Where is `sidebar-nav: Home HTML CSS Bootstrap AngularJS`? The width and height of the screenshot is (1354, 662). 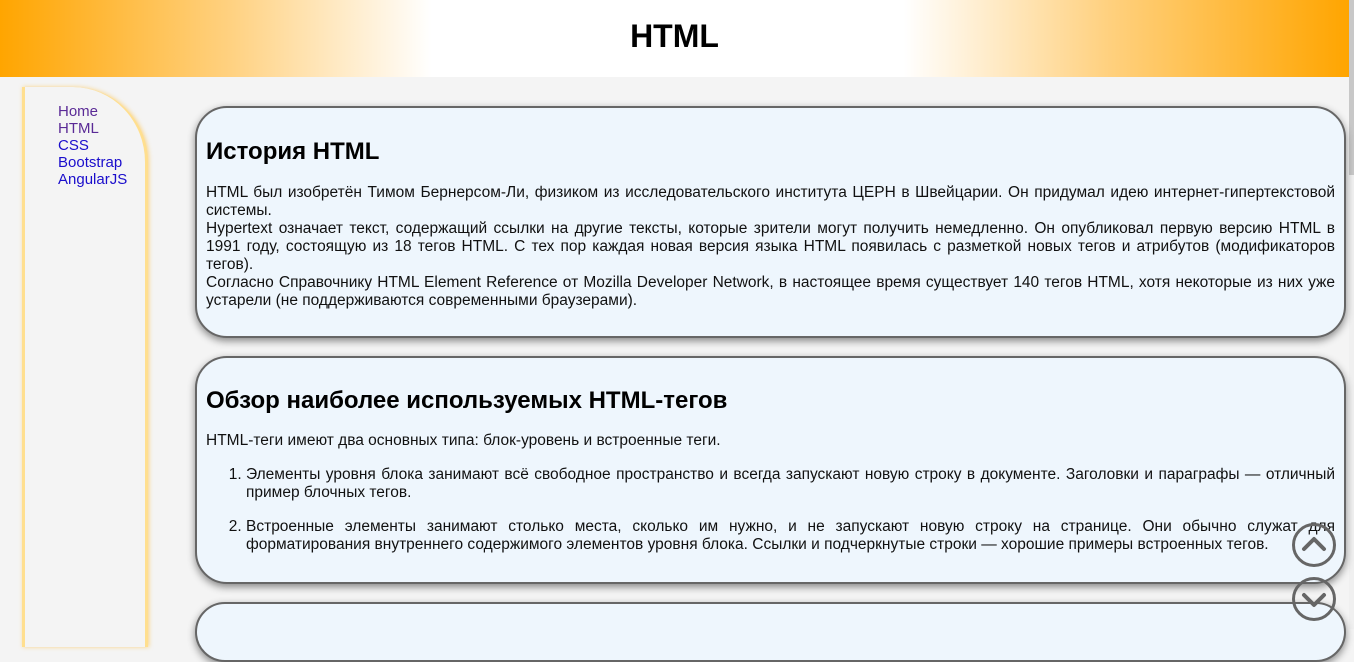 sidebar-nav: Home HTML CSS Bootstrap AngularJS is located at coordinates (85, 367).